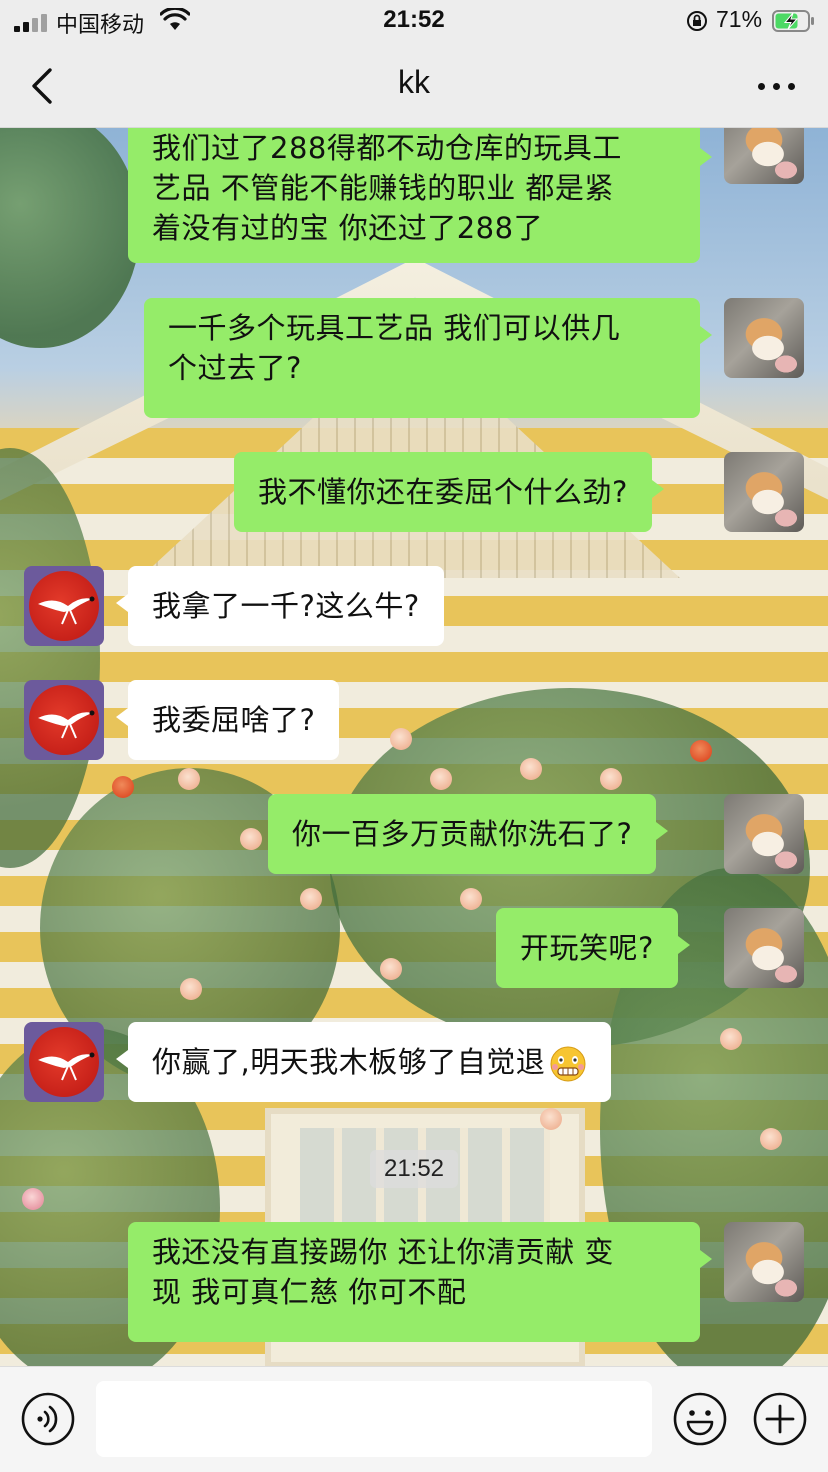 The height and width of the screenshot is (1472, 828). I want to click on message-line: 我拿了一千?这么牛?, so click(286, 606).